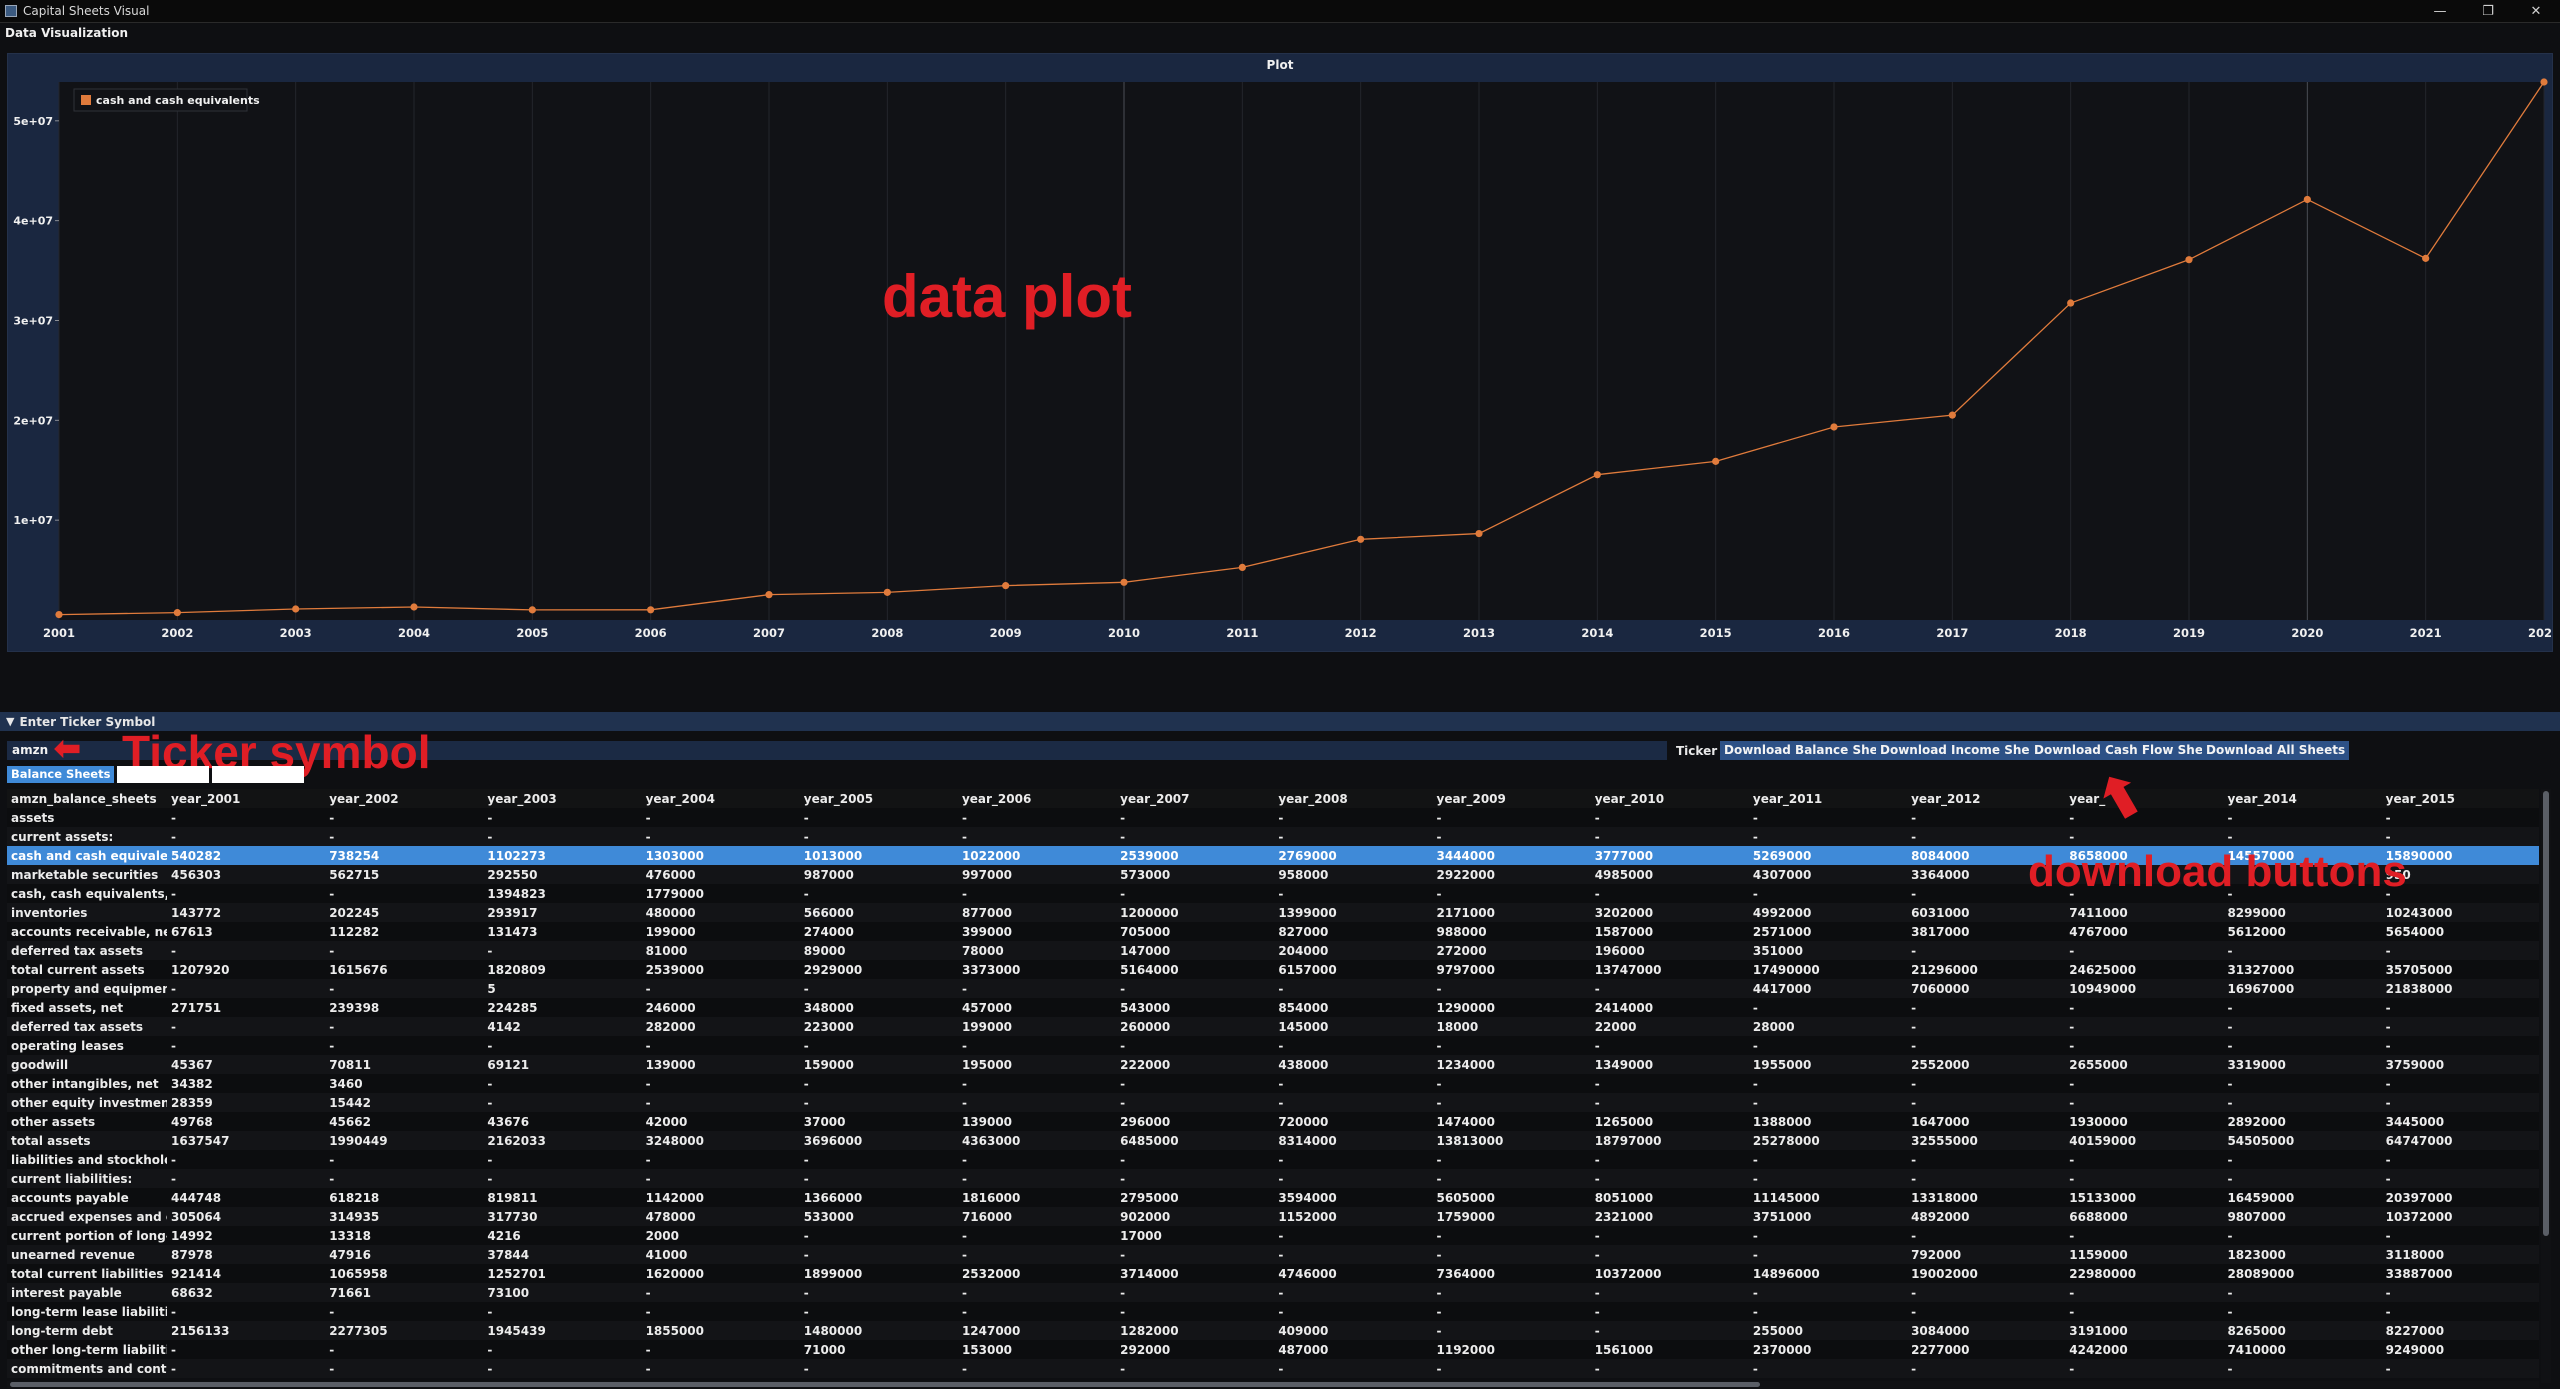 This screenshot has width=2560, height=1389. What do you see at coordinates (720, 798) in the screenshot?
I see `table-header-cell: year_2004` at bounding box center [720, 798].